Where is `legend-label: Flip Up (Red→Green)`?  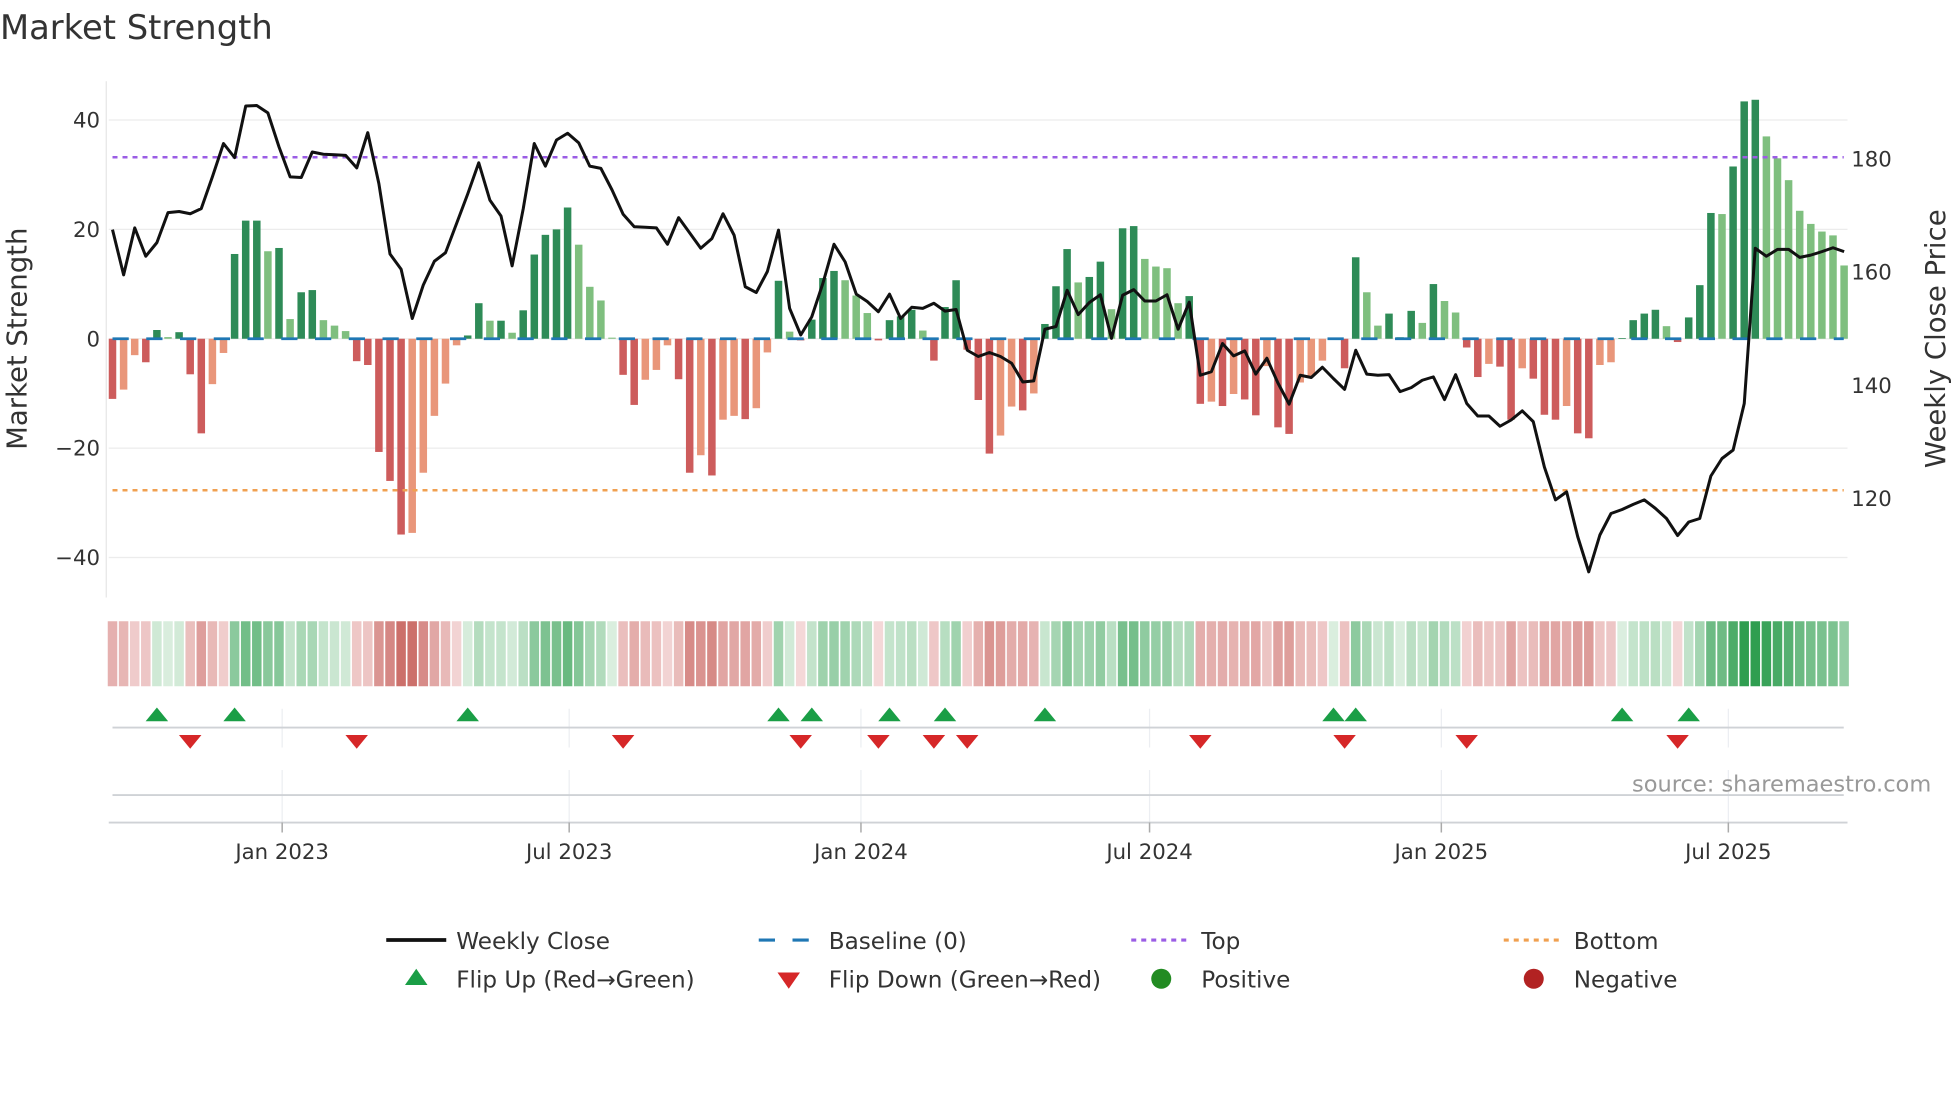
legend-label: Flip Up (Red→Green) is located at coordinates (575, 981).